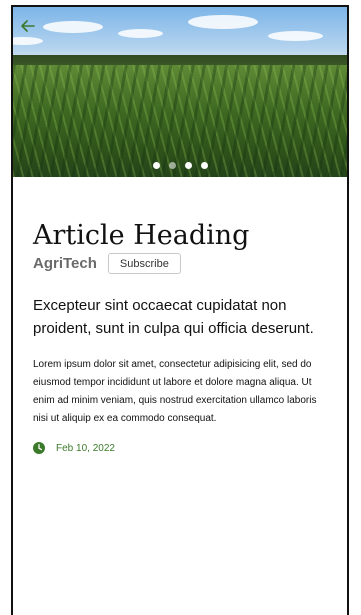 This screenshot has width=361, height=615. Describe the element at coordinates (144, 263) in the screenshot. I see `subscribe-button: Subscribe` at that location.